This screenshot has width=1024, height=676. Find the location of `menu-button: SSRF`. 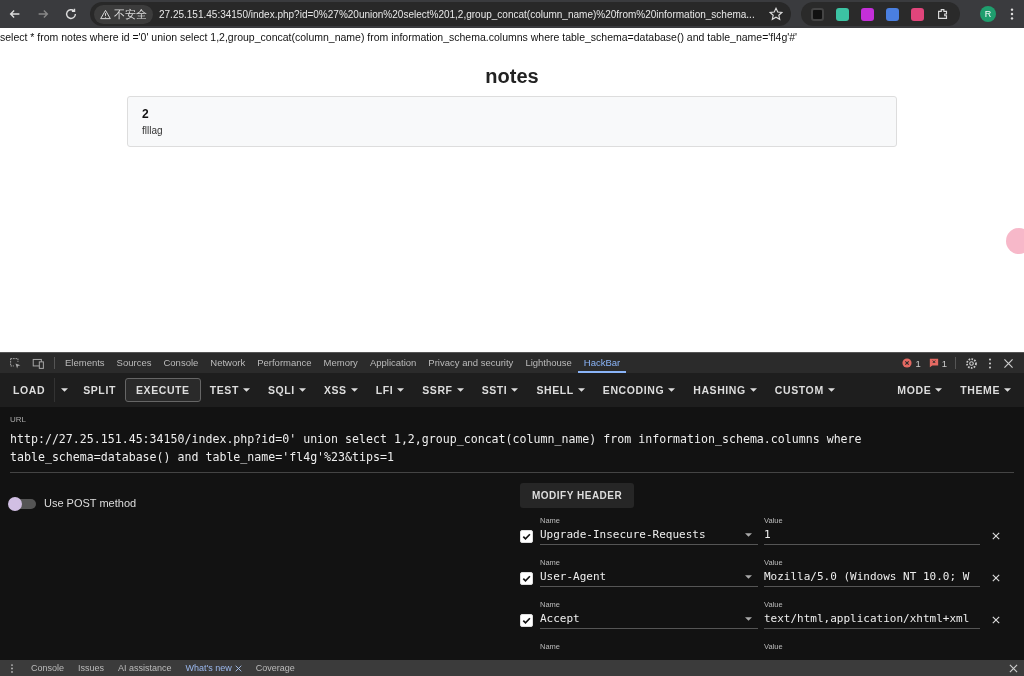

menu-button: SSRF is located at coordinates (443, 390).